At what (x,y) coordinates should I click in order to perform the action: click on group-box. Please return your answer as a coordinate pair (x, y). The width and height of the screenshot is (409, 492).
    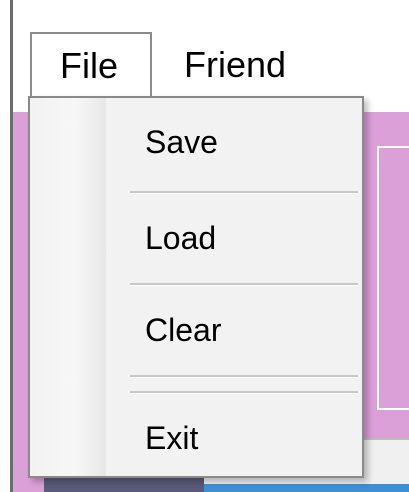
    Looking at the image, I should click on (393, 278).